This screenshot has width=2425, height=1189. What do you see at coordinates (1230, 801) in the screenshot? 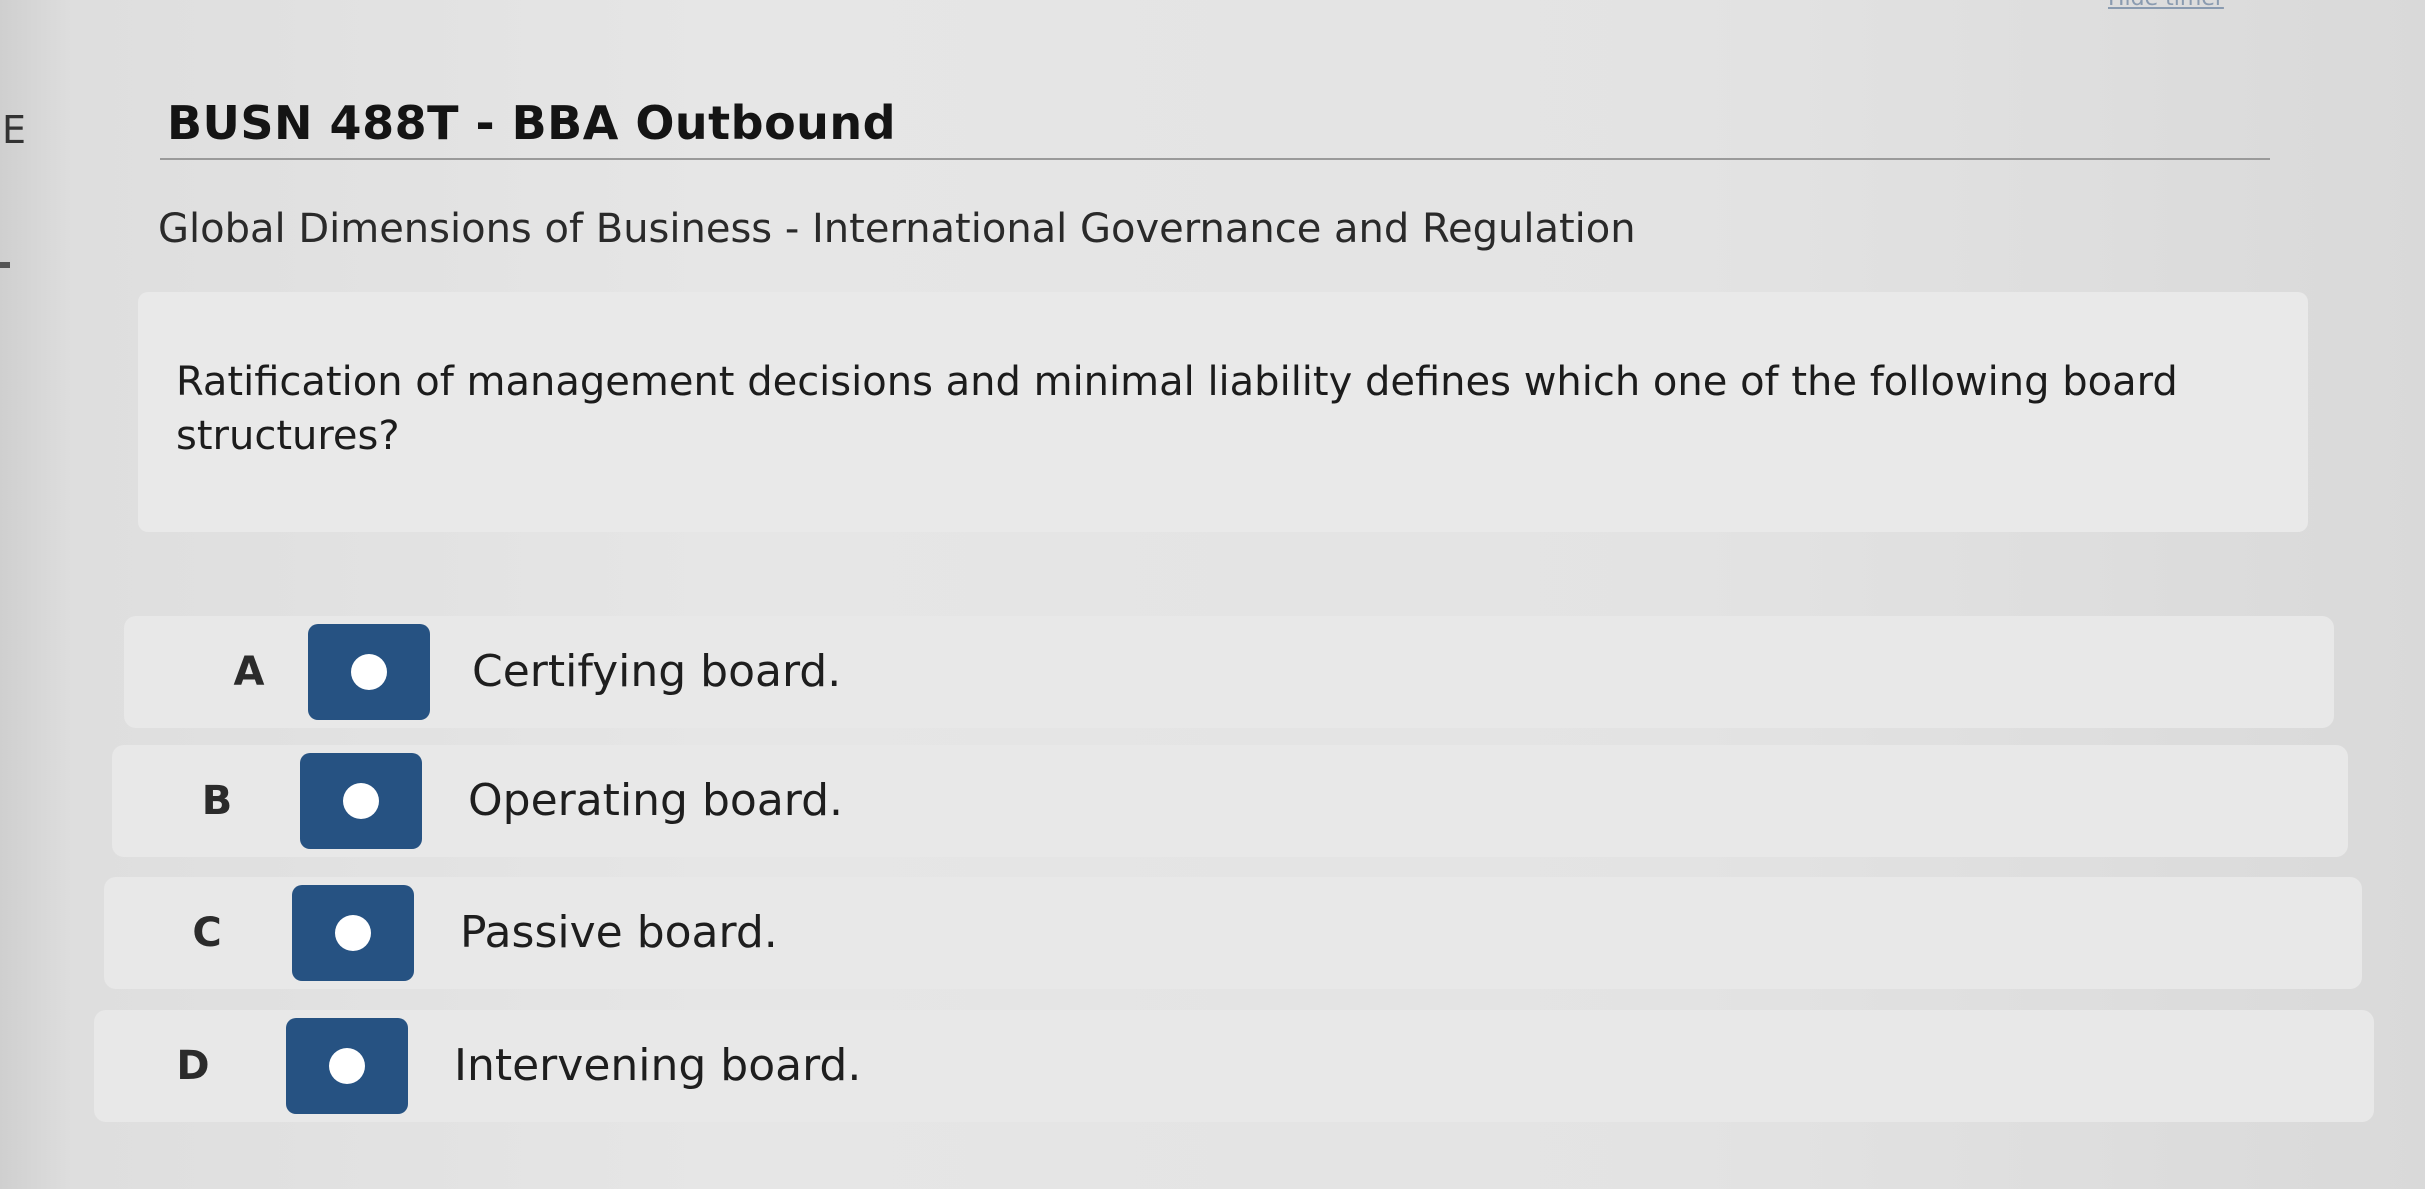
I see `option-row-b: B Operating board.` at bounding box center [1230, 801].